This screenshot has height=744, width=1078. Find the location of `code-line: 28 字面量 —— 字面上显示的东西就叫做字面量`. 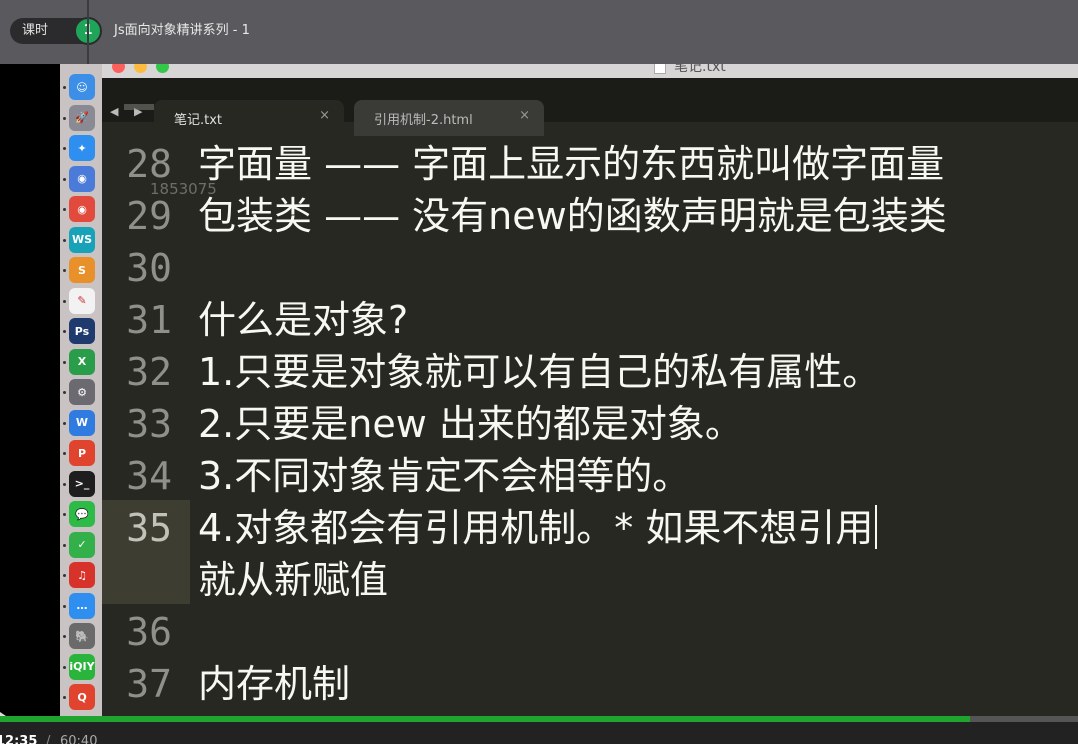

code-line: 28 字面量 —— 字面上显示的东西就叫做字面量 is located at coordinates (590, 164).